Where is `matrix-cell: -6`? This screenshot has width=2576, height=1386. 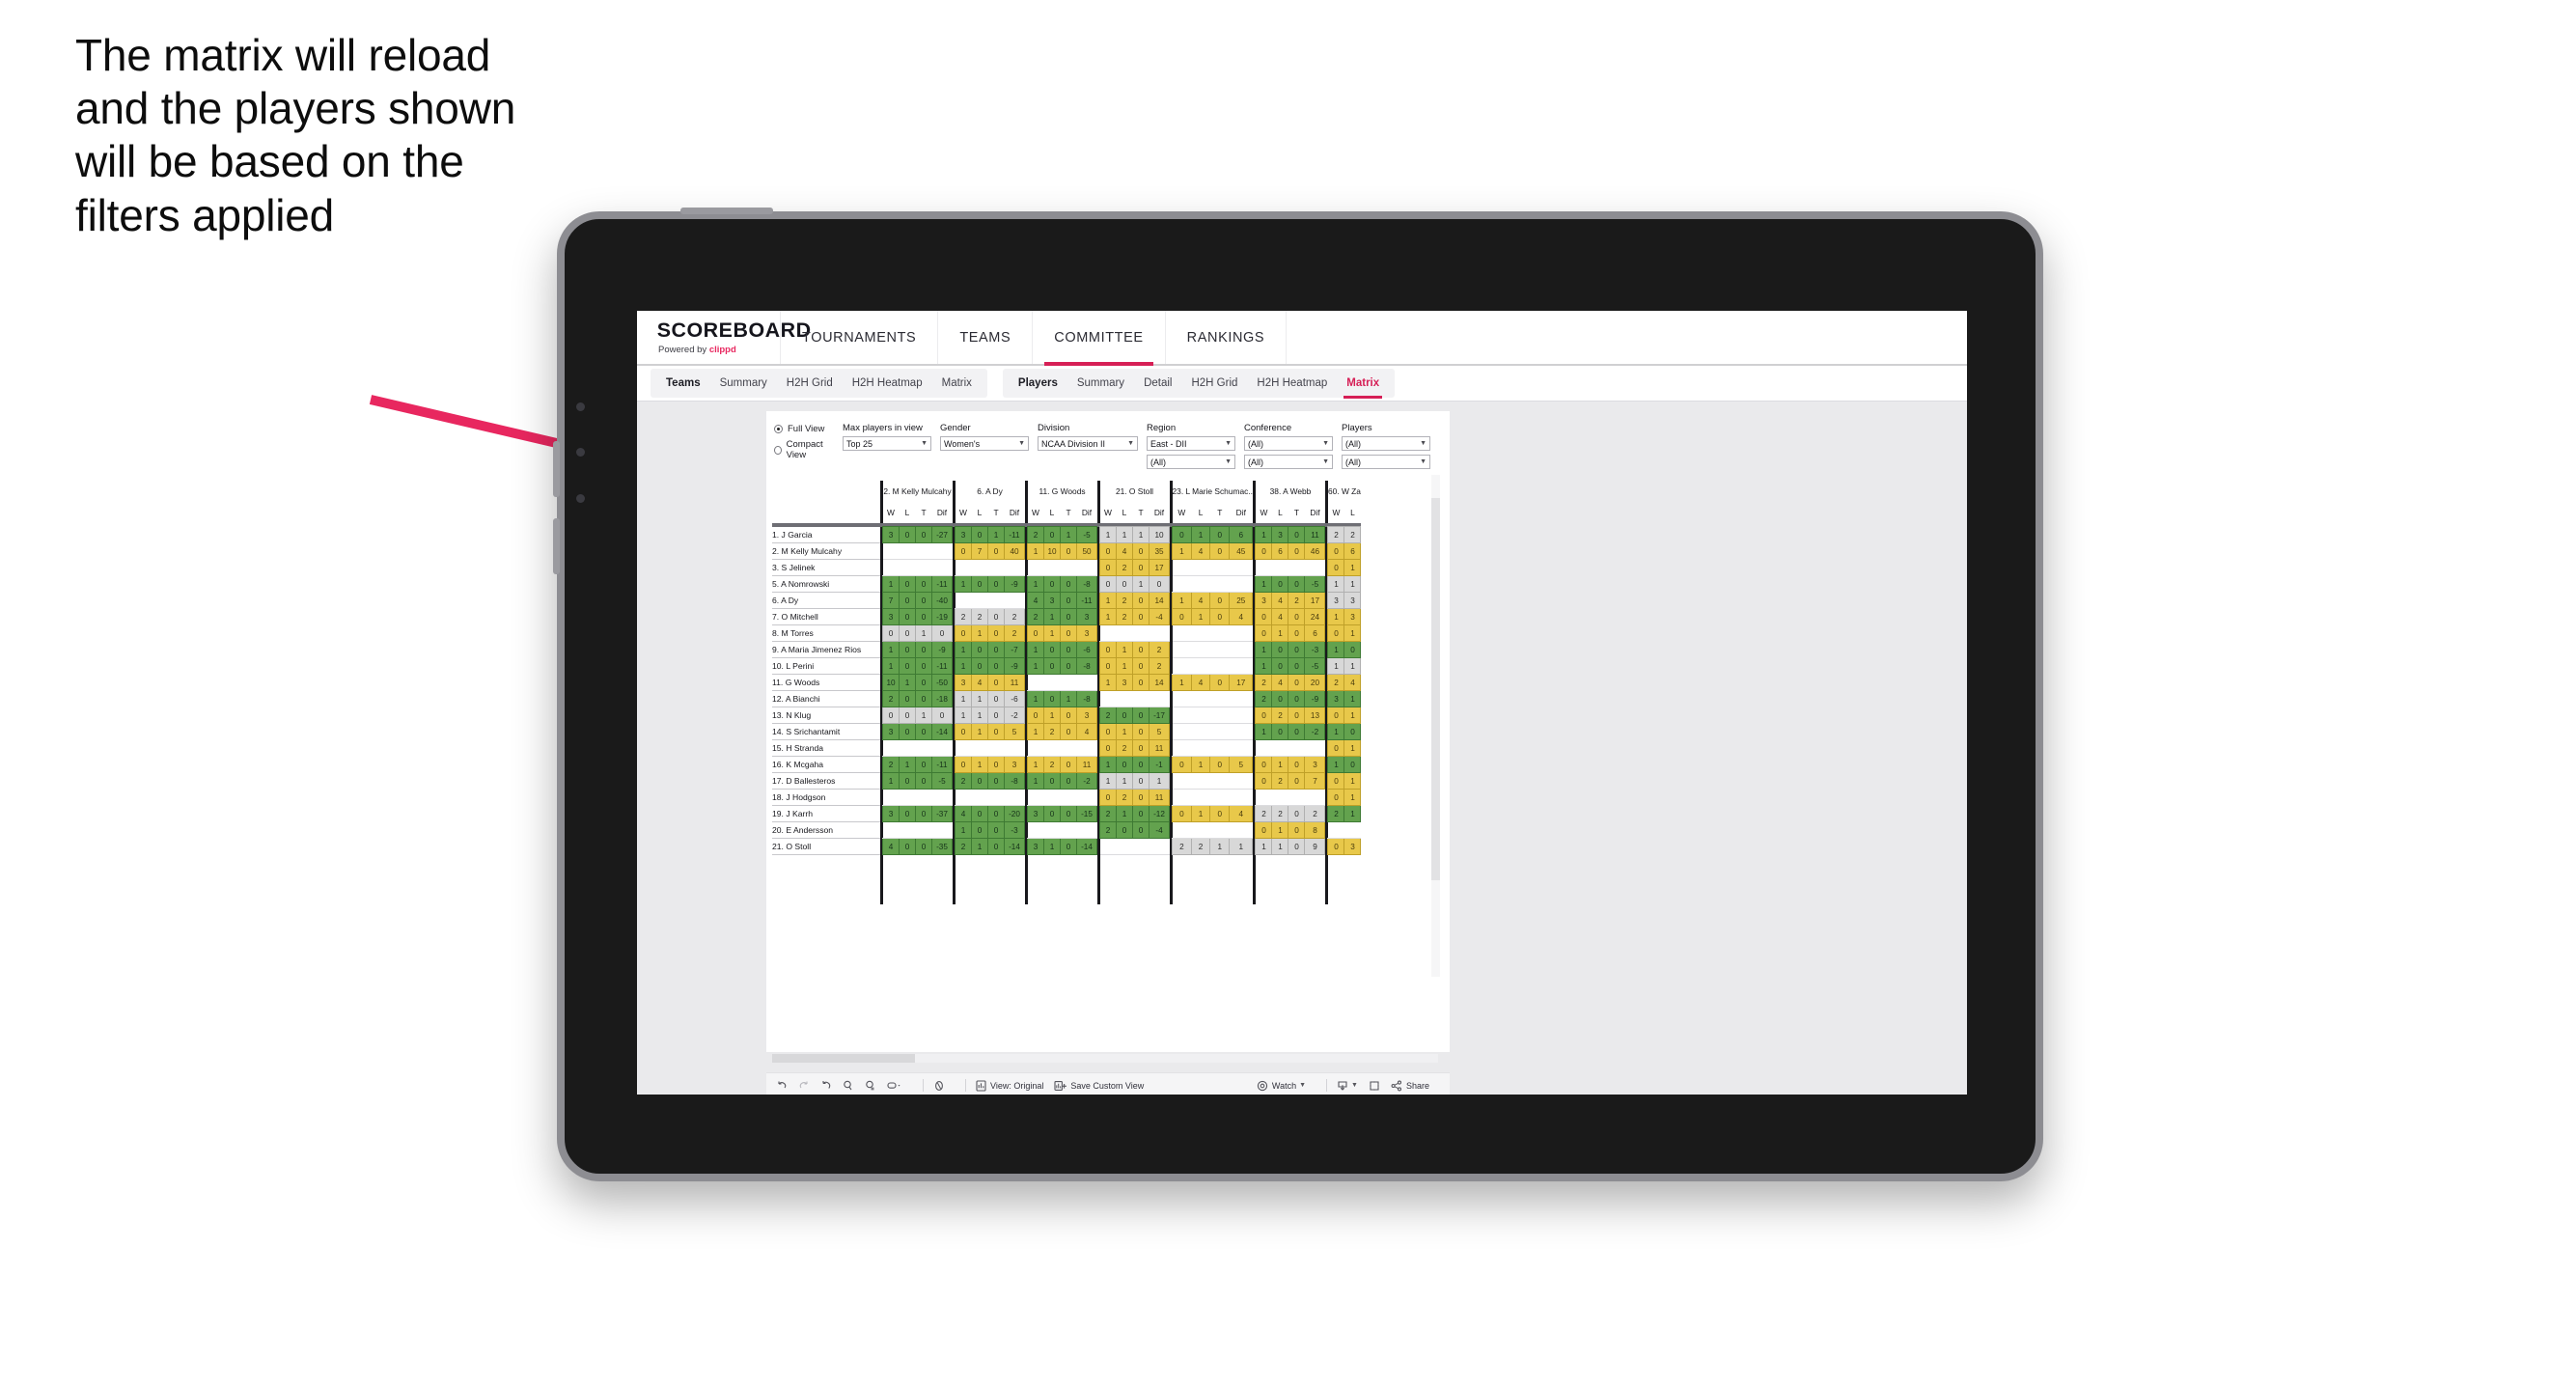 matrix-cell: -6 is located at coordinates (1014, 698).